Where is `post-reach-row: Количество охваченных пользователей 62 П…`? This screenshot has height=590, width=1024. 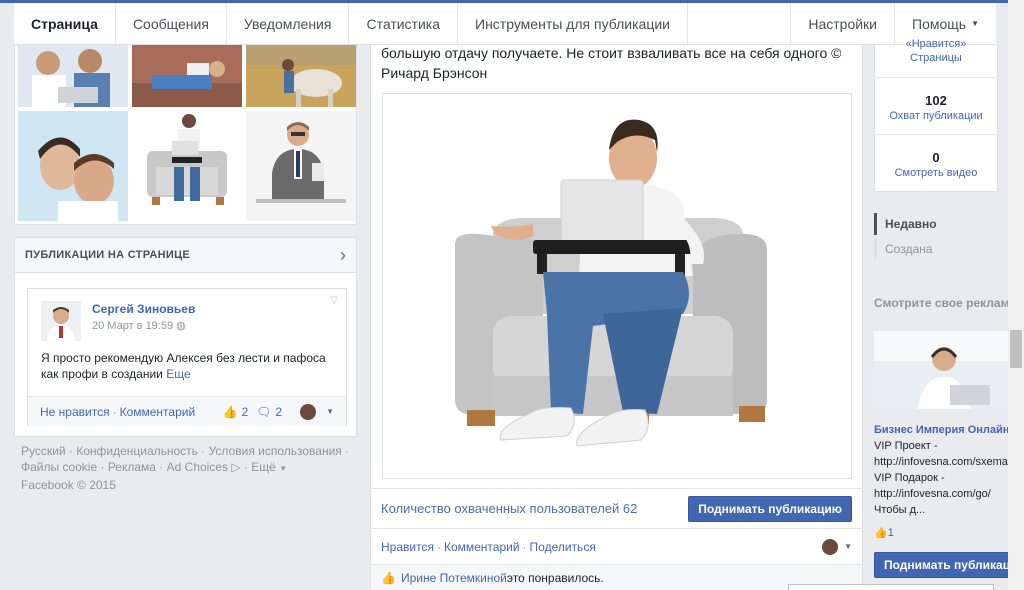 post-reach-row: Количество охваченных пользователей 62 П… is located at coordinates (616, 508).